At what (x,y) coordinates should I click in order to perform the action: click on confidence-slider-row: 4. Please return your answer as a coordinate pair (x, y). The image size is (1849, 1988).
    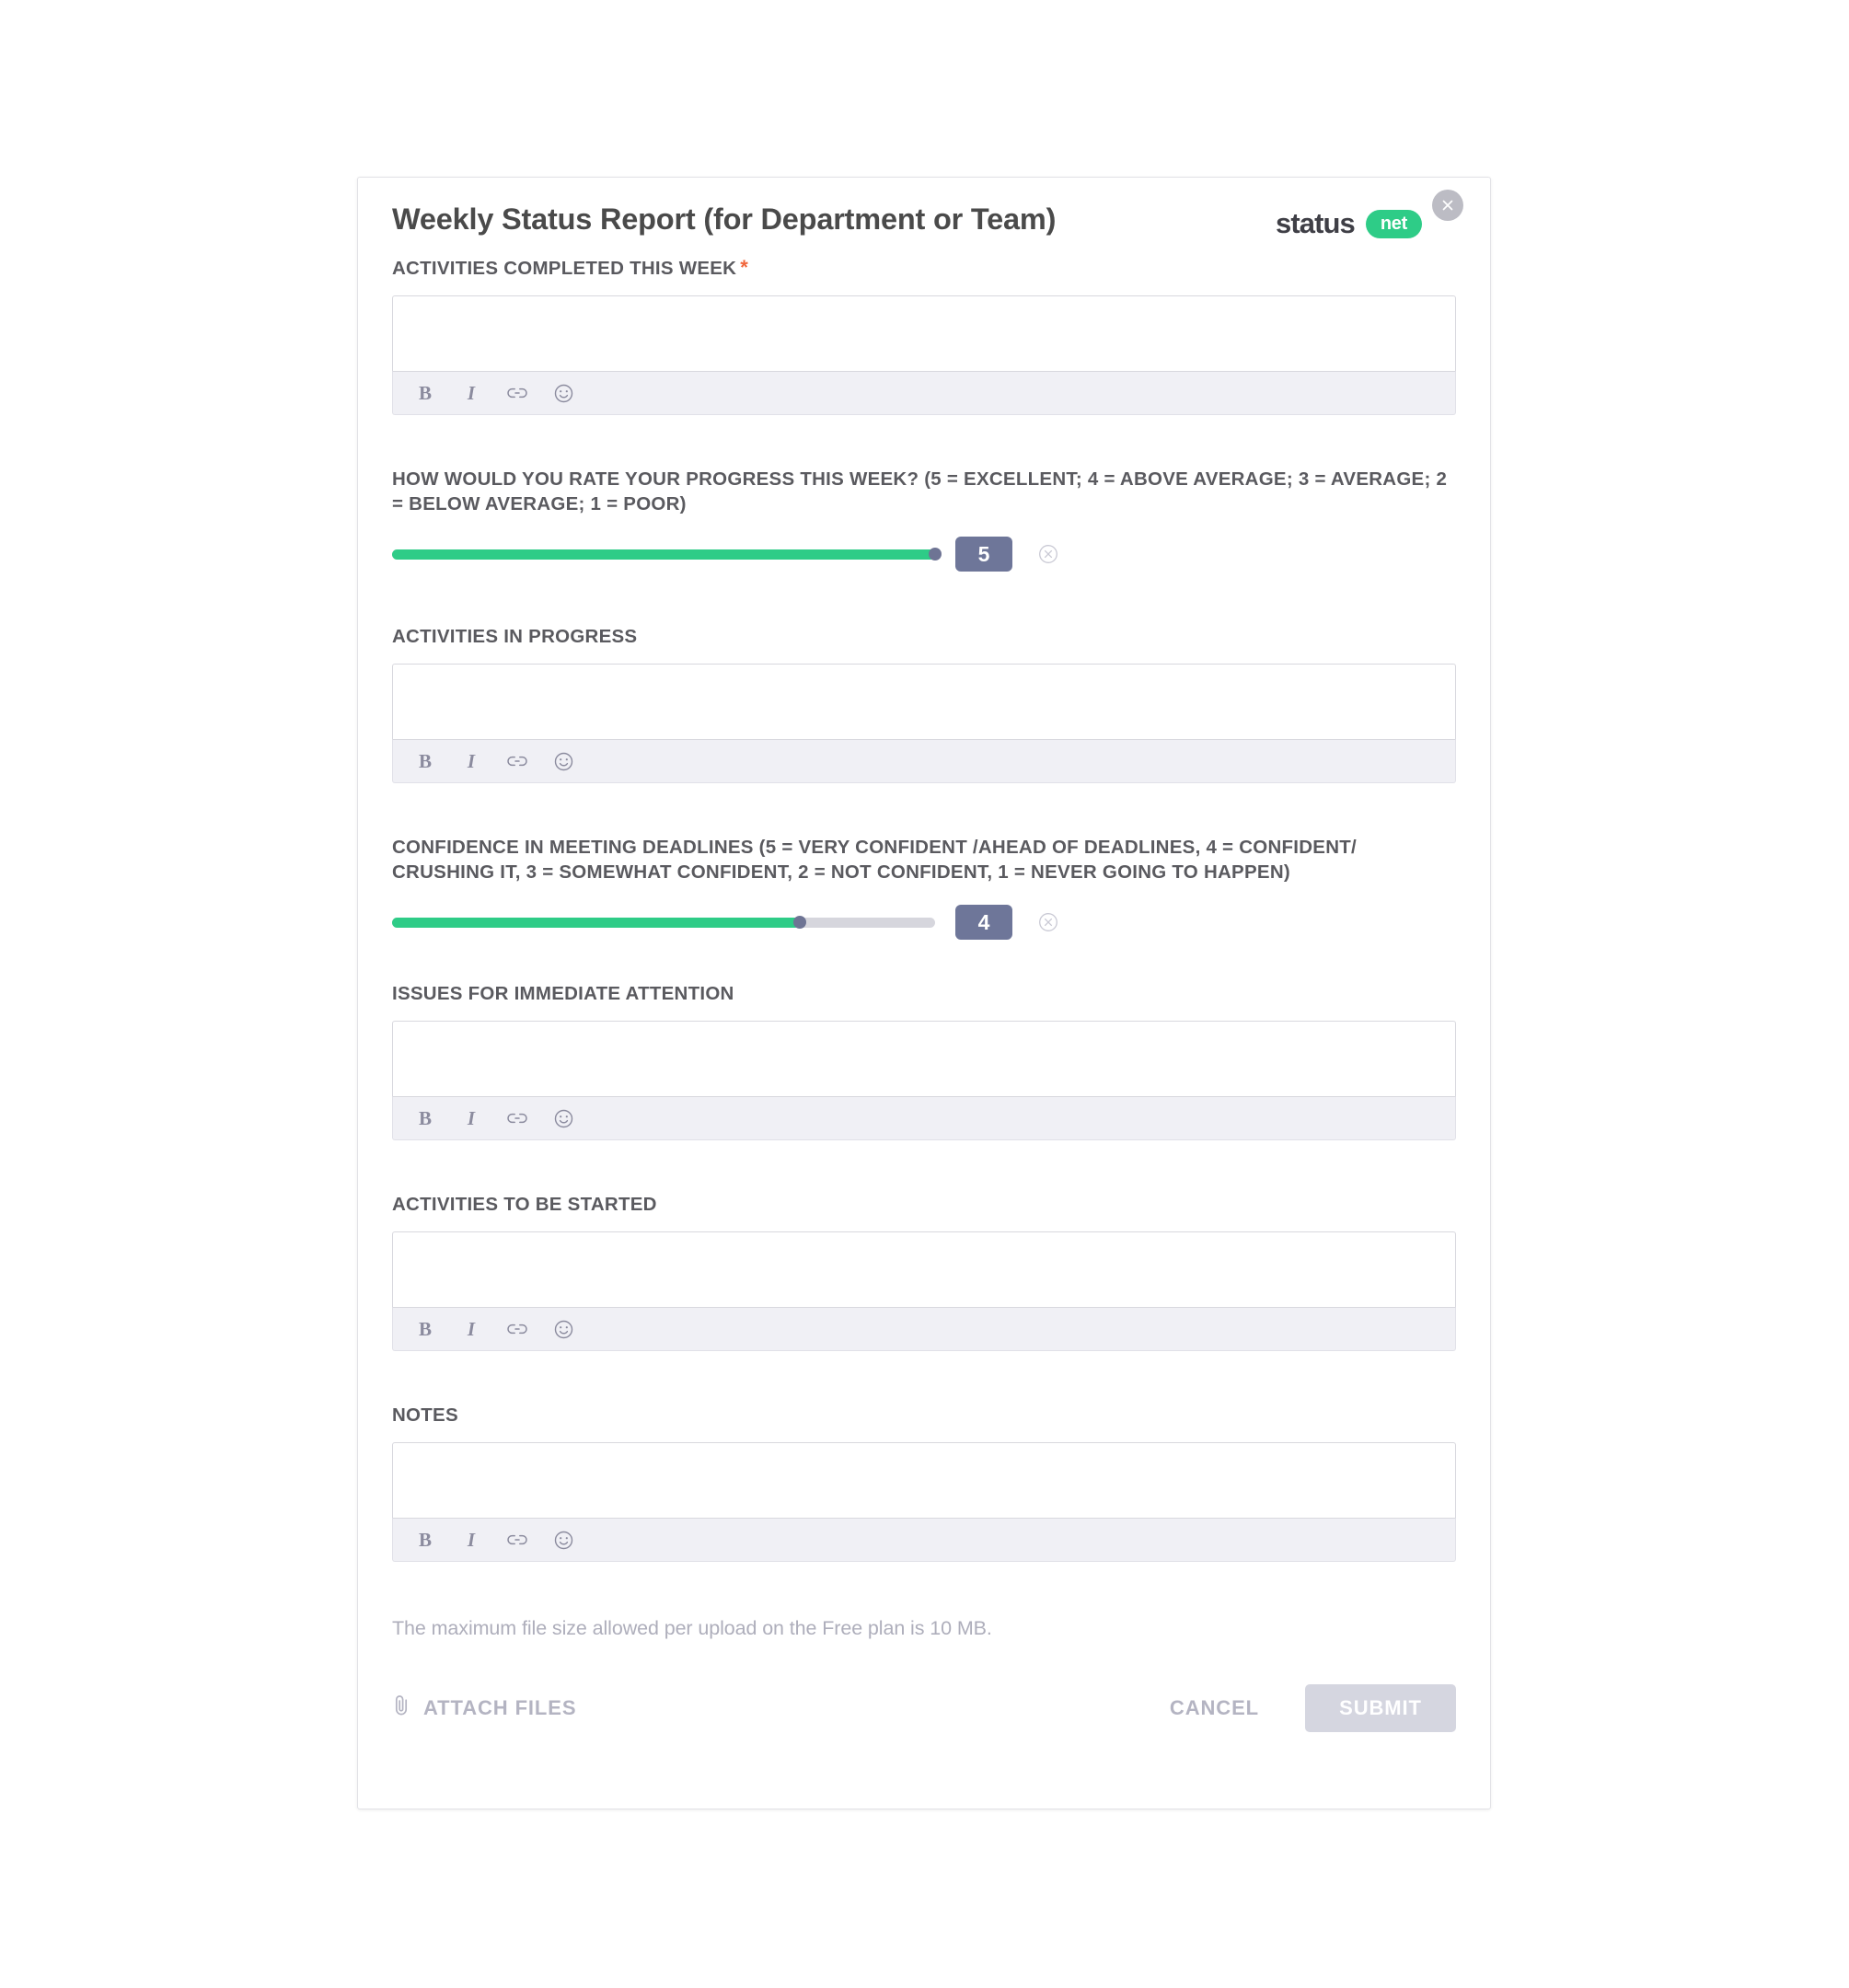
    Looking at the image, I should click on (924, 922).